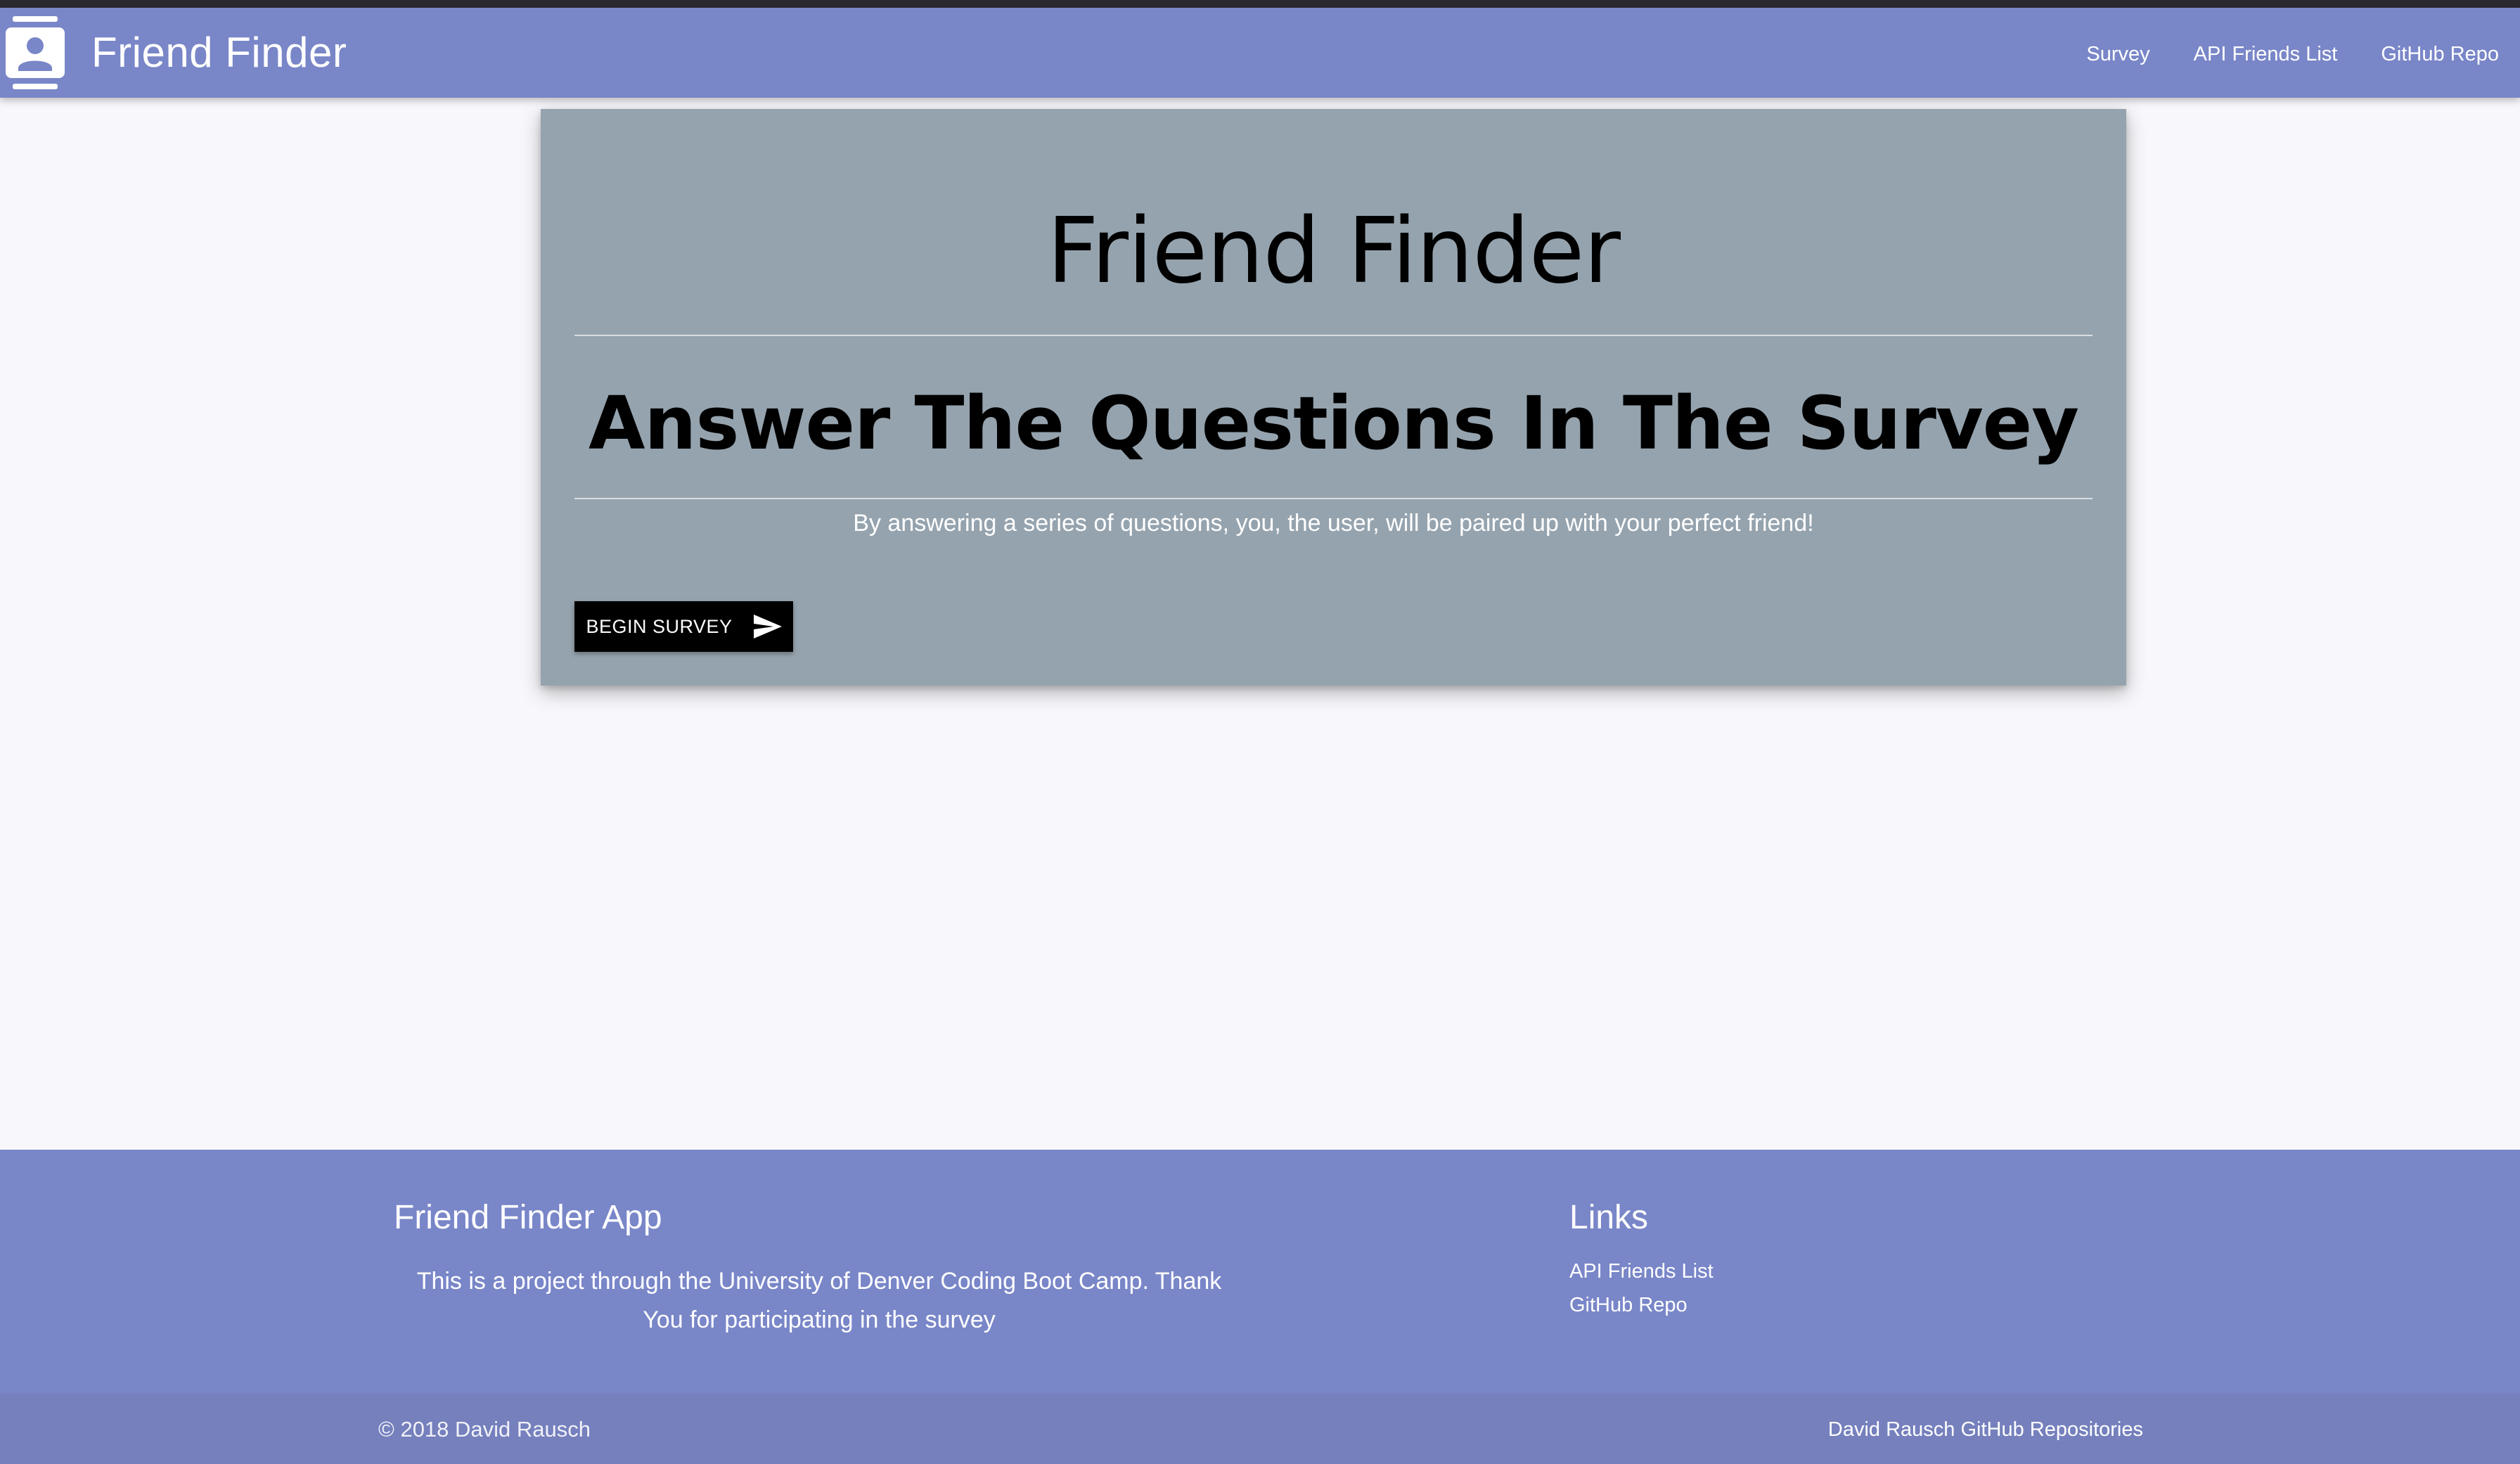 Image resolution: width=2520 pixels, height=1464 pixels. I want to click on begin-survey-label: BEGIN SURVEY, so click(659, 626).